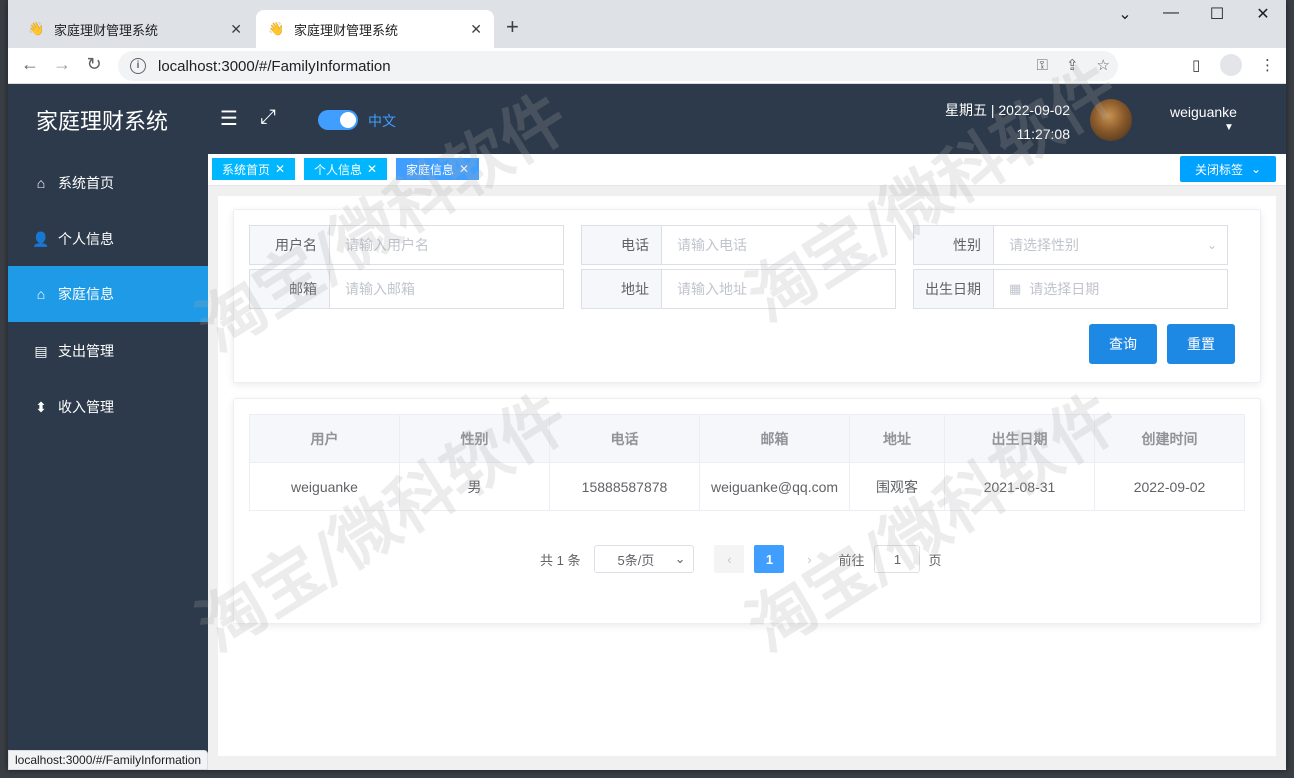 This screenshot has width=1294, height=778. I want to click on profile-icon, so click(1231, 65).